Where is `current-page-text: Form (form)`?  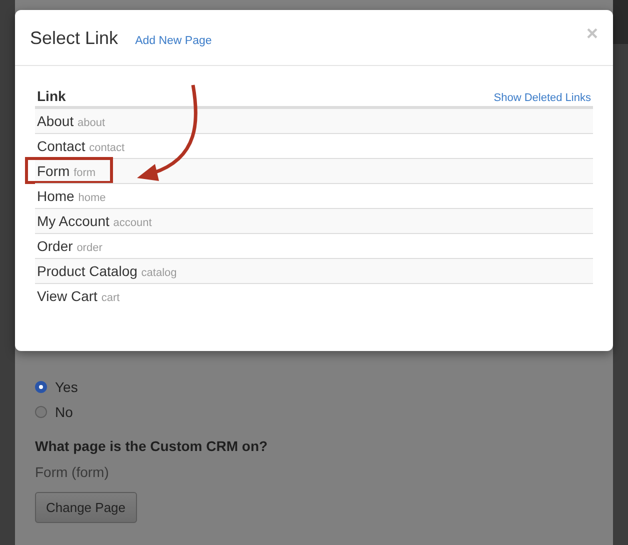
current-page-text: Form (form) is located at coordinates (72, 472).